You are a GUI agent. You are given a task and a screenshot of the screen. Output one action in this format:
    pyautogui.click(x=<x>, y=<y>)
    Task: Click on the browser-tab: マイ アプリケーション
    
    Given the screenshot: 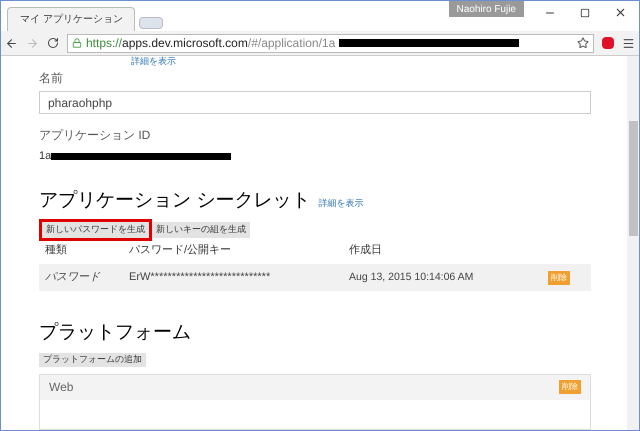 What is the action you would take?
    pyautogui.click(x=71, y=19)
    